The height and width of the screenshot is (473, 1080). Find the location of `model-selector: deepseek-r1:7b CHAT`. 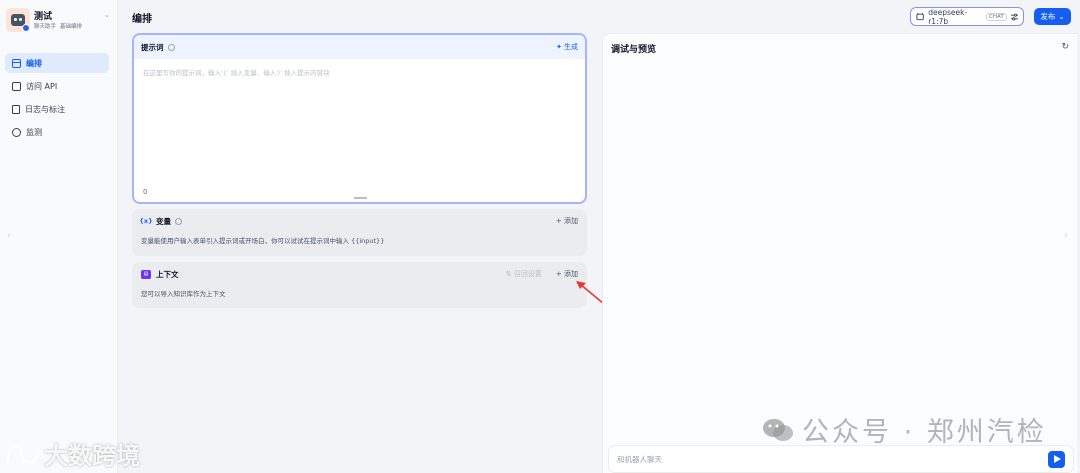

model-selector: deepseek-r1:7b CHAT is located at coordinates (967, 16).